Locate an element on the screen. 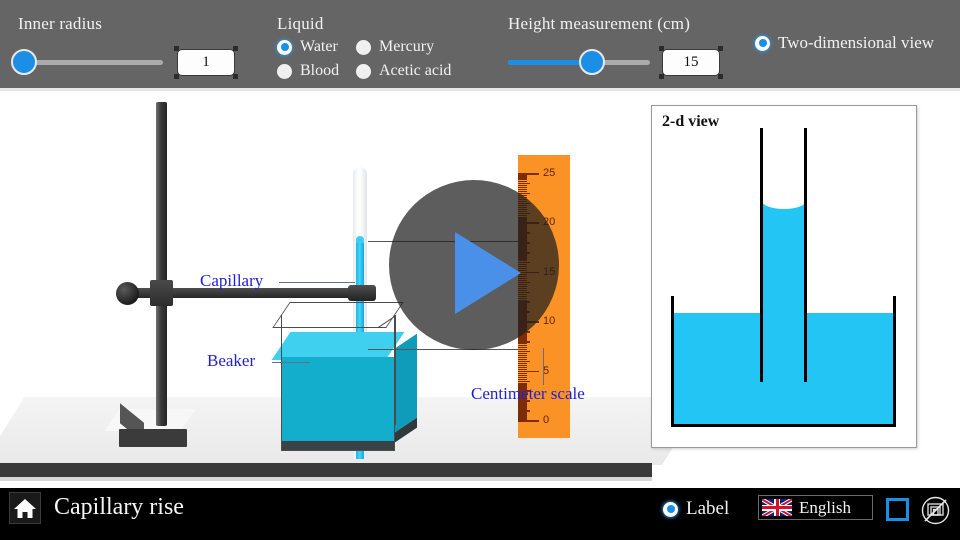  liquid-option-acetic-acid: Acetic acid is located at coordinates (403, 71).